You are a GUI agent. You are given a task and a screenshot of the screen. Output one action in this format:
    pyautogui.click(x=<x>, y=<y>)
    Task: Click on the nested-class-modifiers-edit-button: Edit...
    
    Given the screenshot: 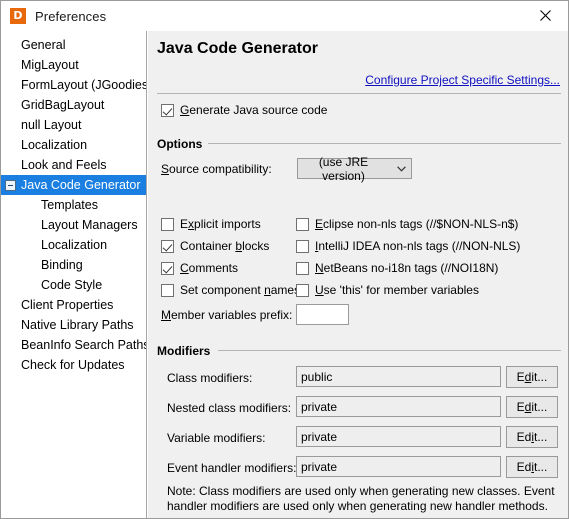 What is the action you would take?
    pyautogui.click(x=532, y=407)
    